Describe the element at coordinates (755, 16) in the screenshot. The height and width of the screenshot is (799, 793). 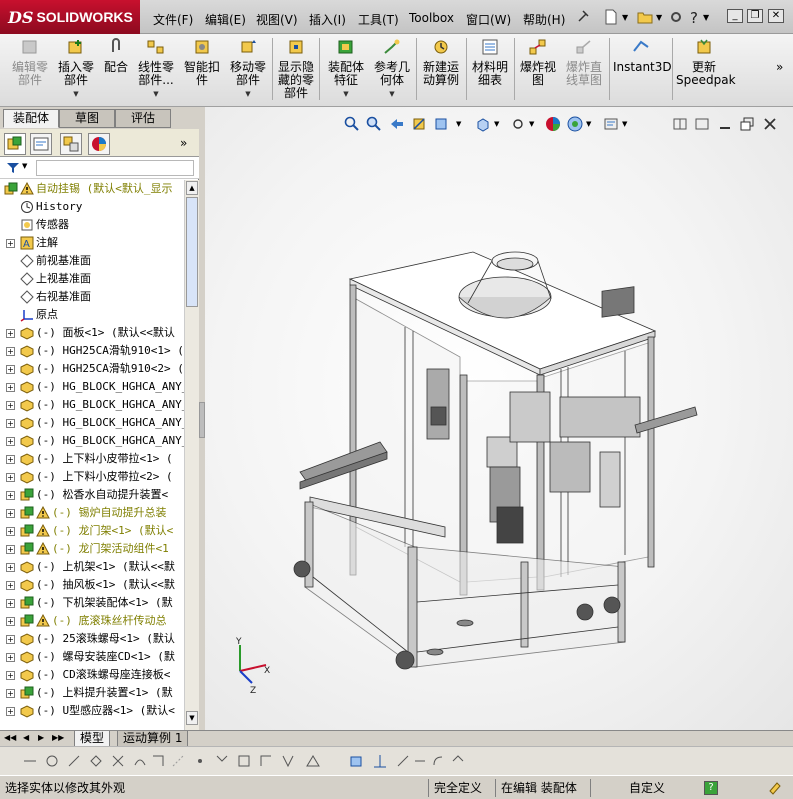
I see `restore-button: ❐` at that location.